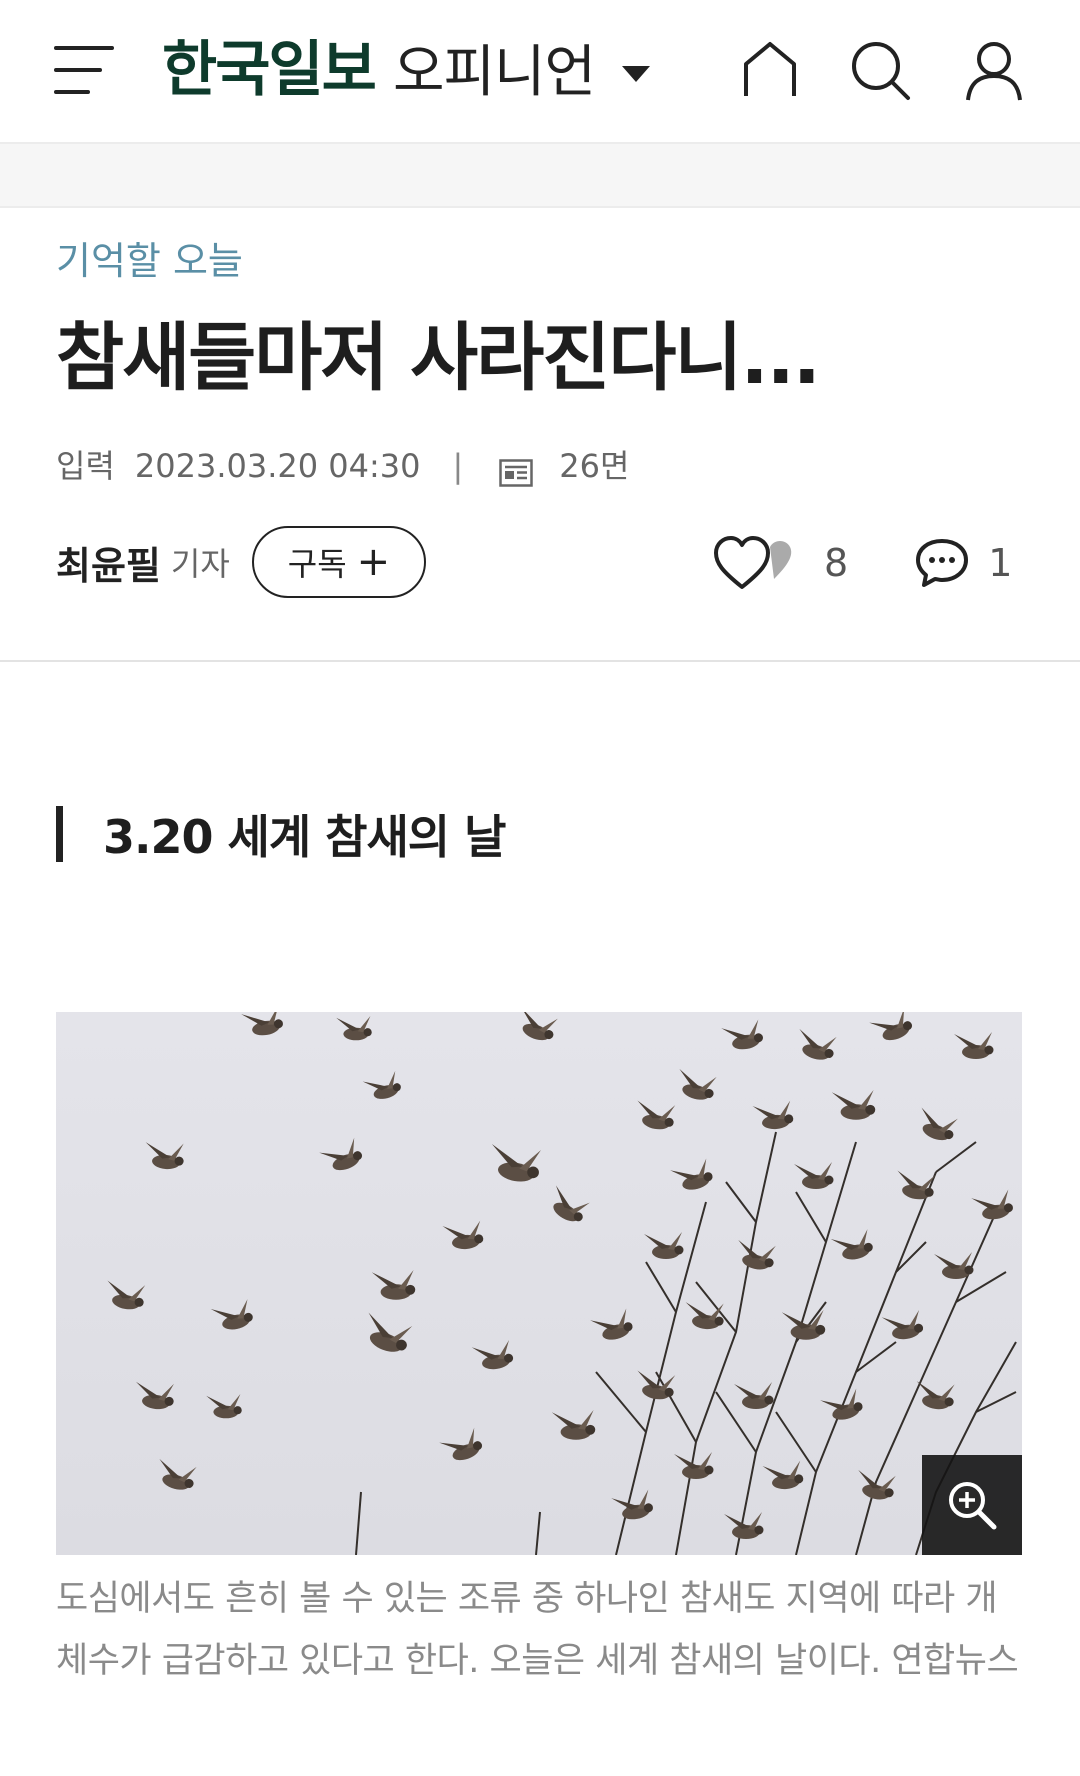 Image resolution: width=1080 pixels, height=1776 pixels. What do you see at coordinates (149, 261) in the screenshot?
I see `category-link: 기억할 오늘` at bounding box center [149, 261].